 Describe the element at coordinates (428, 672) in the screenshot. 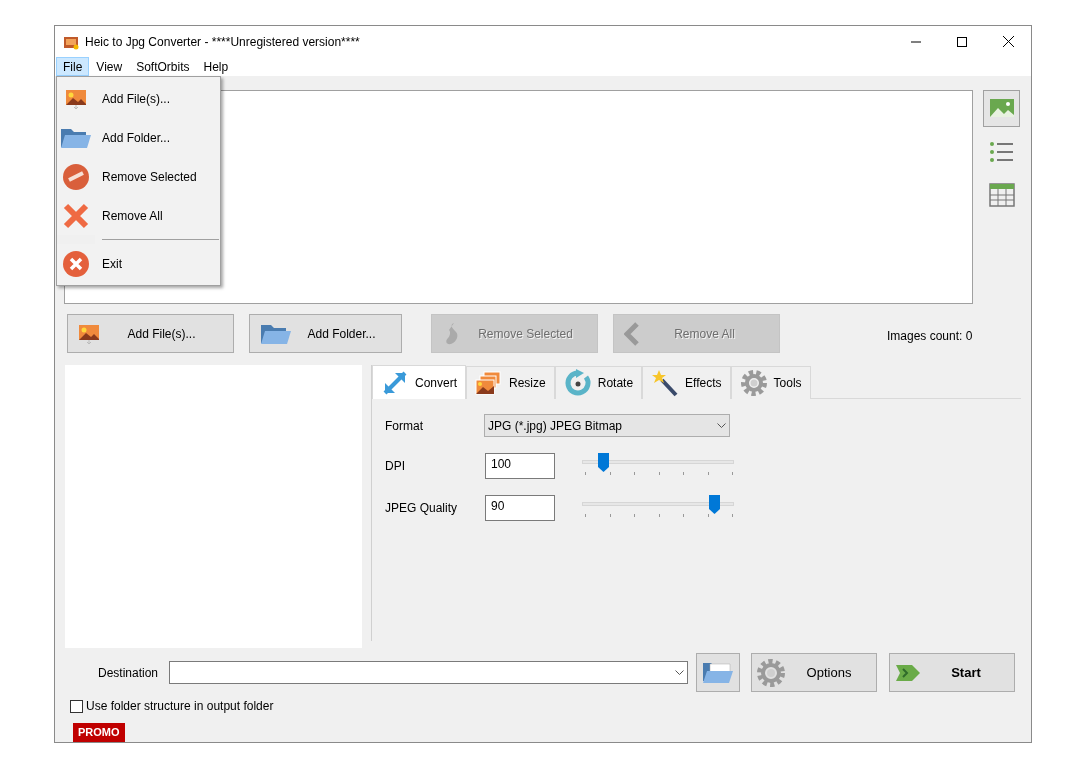

I see `destination-field` at that location.